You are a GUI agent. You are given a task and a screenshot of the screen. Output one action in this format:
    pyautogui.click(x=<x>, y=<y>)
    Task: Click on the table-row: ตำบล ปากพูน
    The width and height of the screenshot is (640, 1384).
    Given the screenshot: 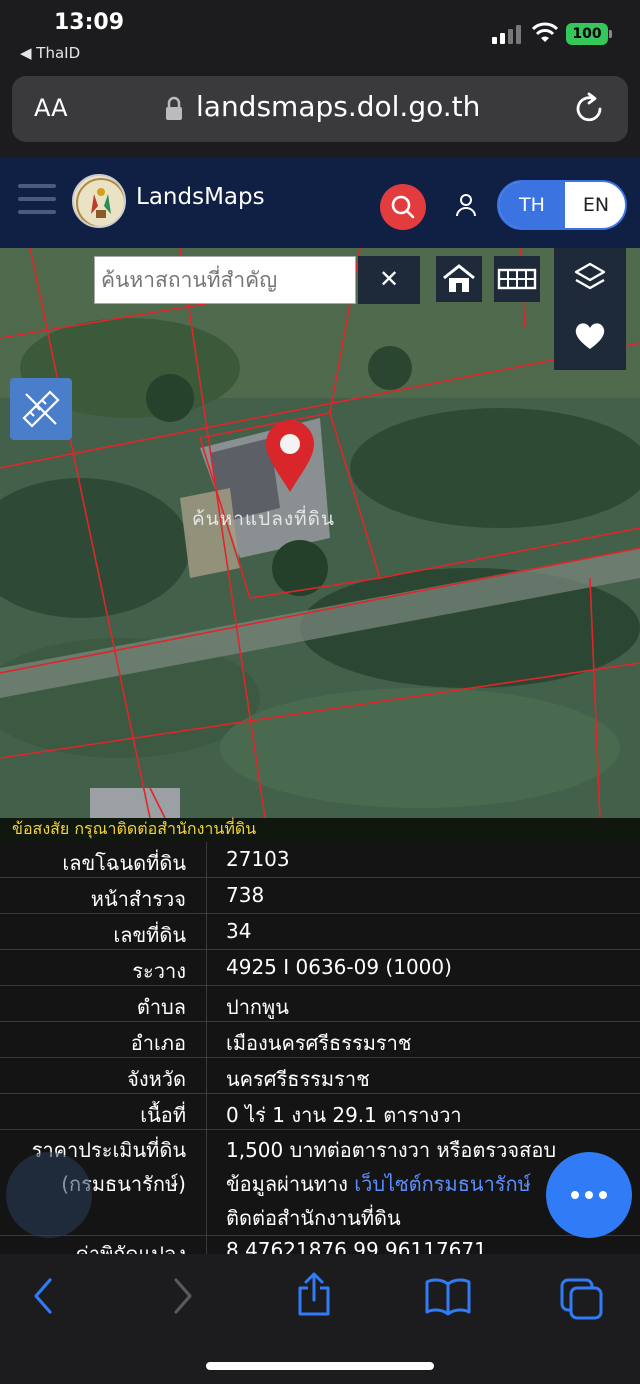 What is the action you would take?
    pyautogui.click(x=320, y=1004)
    